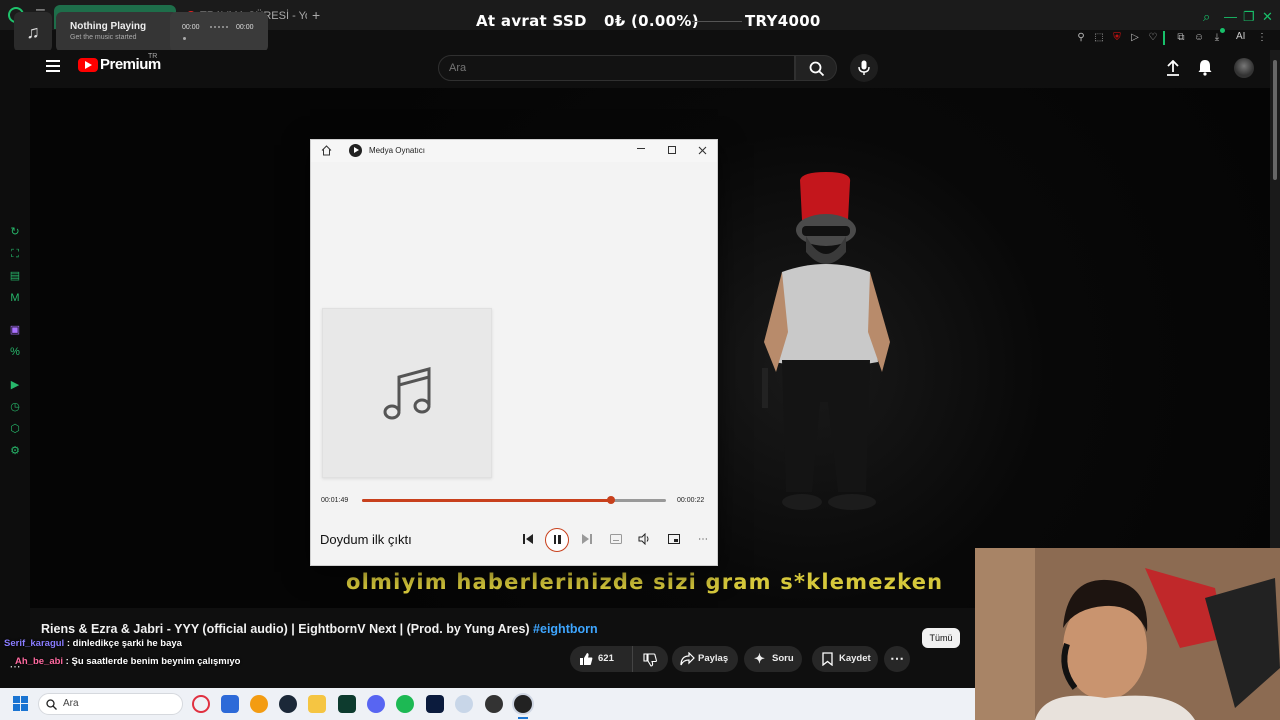 The width and height of the screenshot is (1280, 720). Describe the element at coordinates (616, 68) in the screenshot. I see `search-input` at that location.